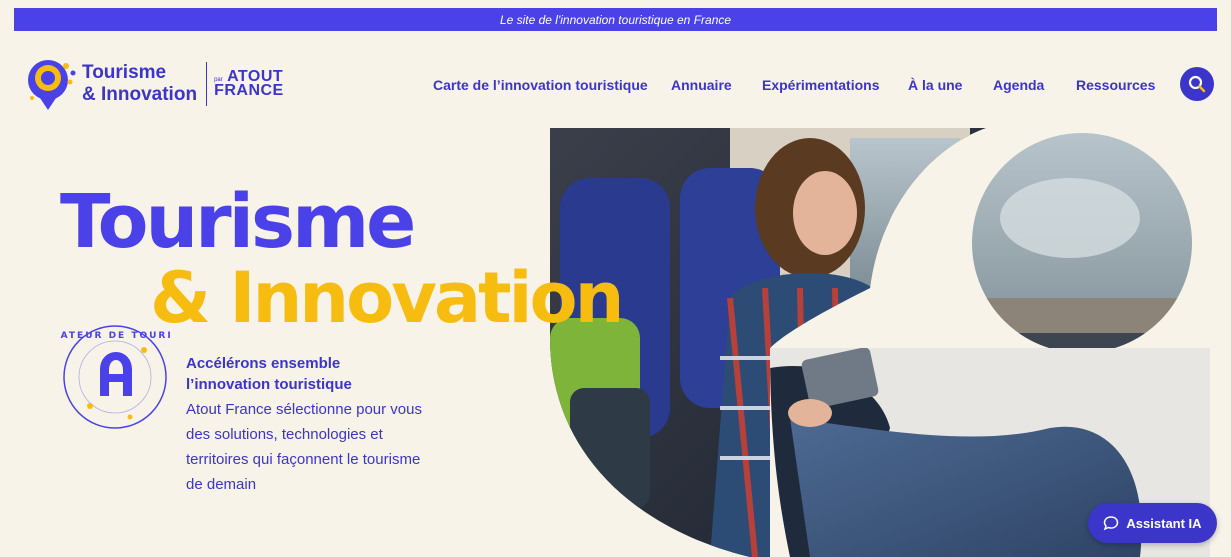 Image resolution: width=1231 pixels, height=557 pixels. I want to click on assistant-ia-button: Assistant IA, so click(1152, 523).